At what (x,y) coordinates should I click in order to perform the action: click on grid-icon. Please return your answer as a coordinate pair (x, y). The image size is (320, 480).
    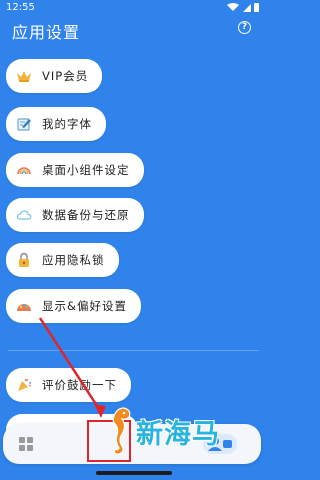
    Looking at the image, I should click on (26, 444).